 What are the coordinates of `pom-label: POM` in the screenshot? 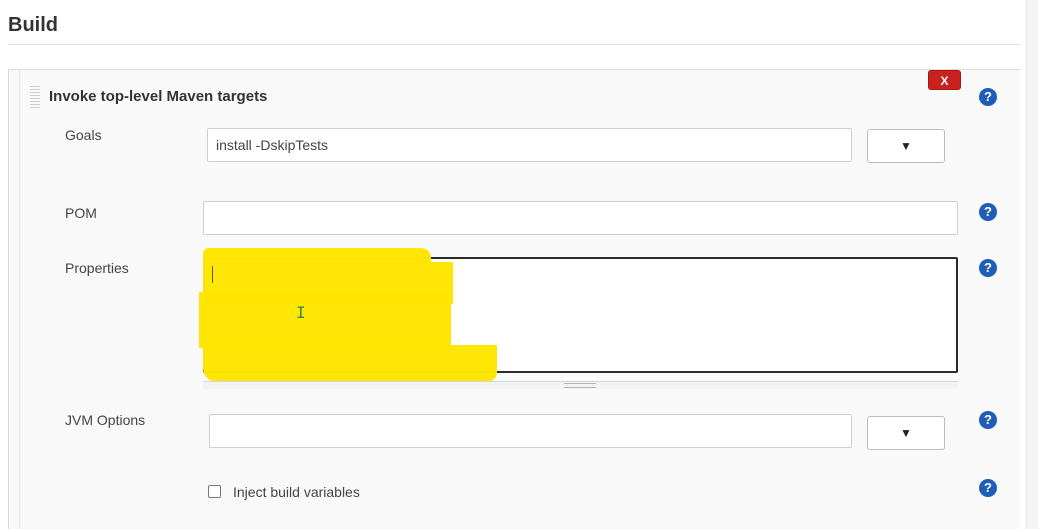 It's located at (81, 213).